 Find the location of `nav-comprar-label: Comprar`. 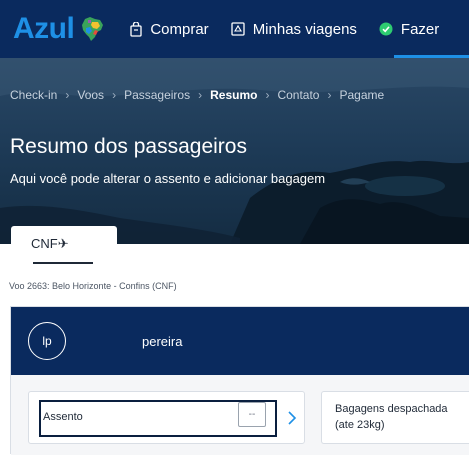

nav-comprar-label: Comprar is located at coordinates (179, 29).